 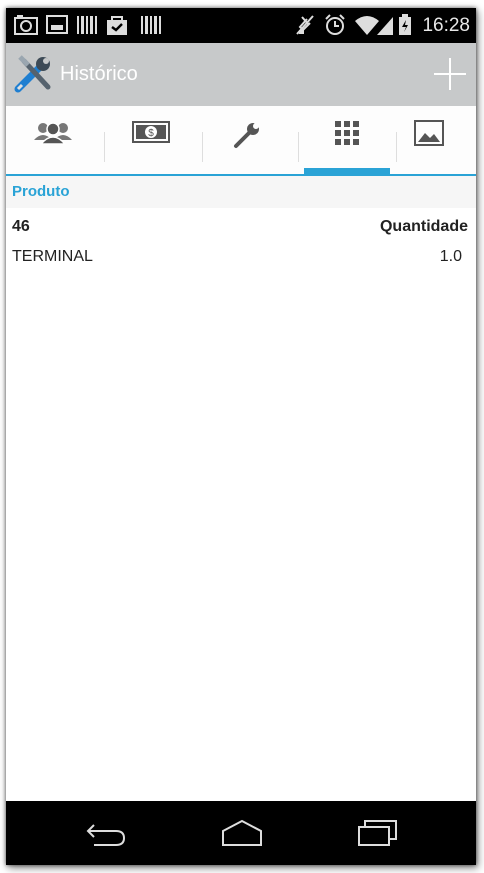 What do you see at coordinates (41, 191) in the screenshot?
I see `section-title: Produto` at bounding box center [41, 191].